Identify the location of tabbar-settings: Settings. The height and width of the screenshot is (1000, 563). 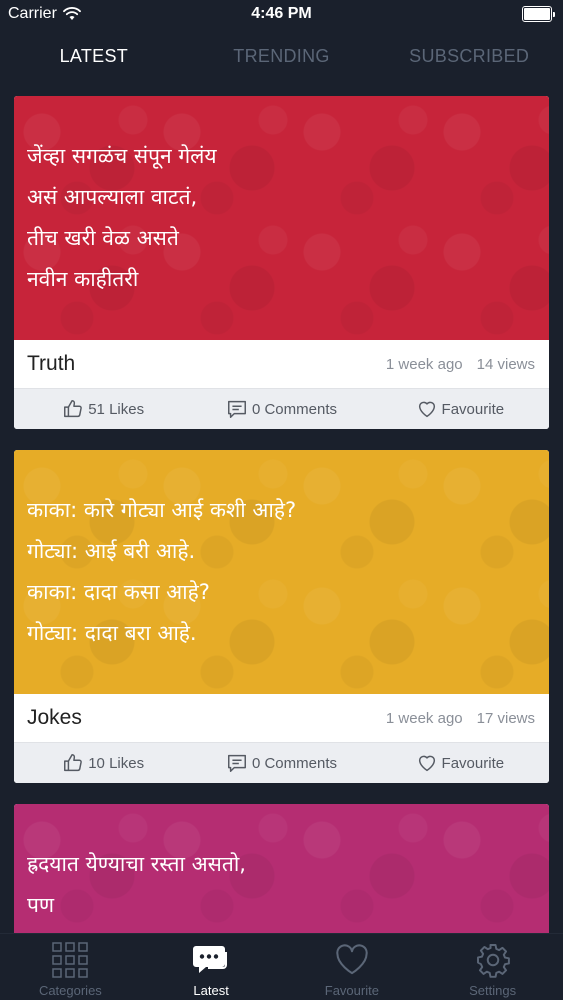
(492, 967).